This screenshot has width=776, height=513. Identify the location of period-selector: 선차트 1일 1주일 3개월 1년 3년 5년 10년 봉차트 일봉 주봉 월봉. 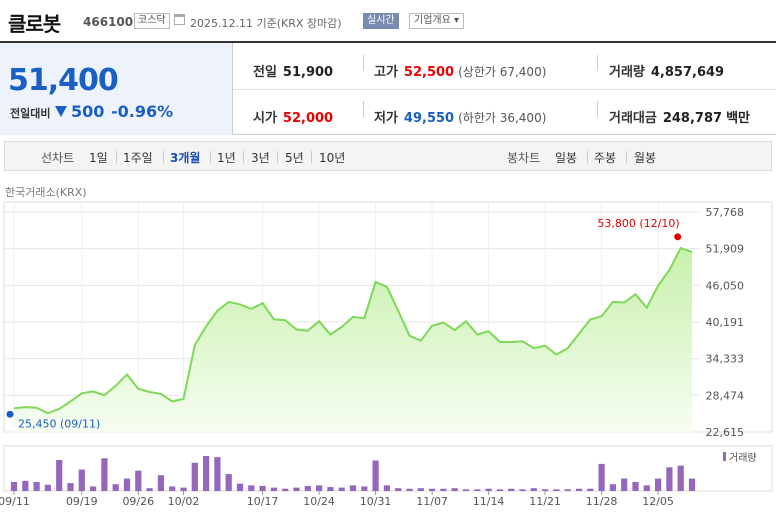
(388, 156).